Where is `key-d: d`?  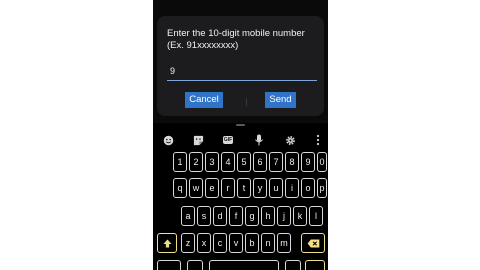
key-d: d is located at coordinates (220, 216).